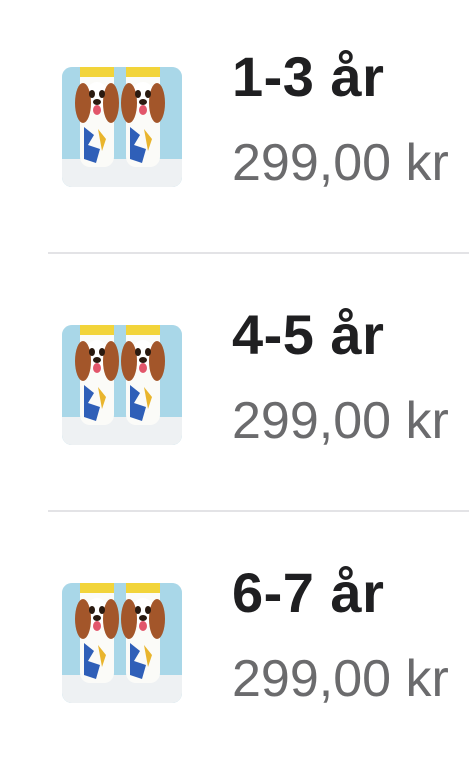 The image size is (469, 769). I want to click on variant-size-label: 1-3 år, so click(308, 76).